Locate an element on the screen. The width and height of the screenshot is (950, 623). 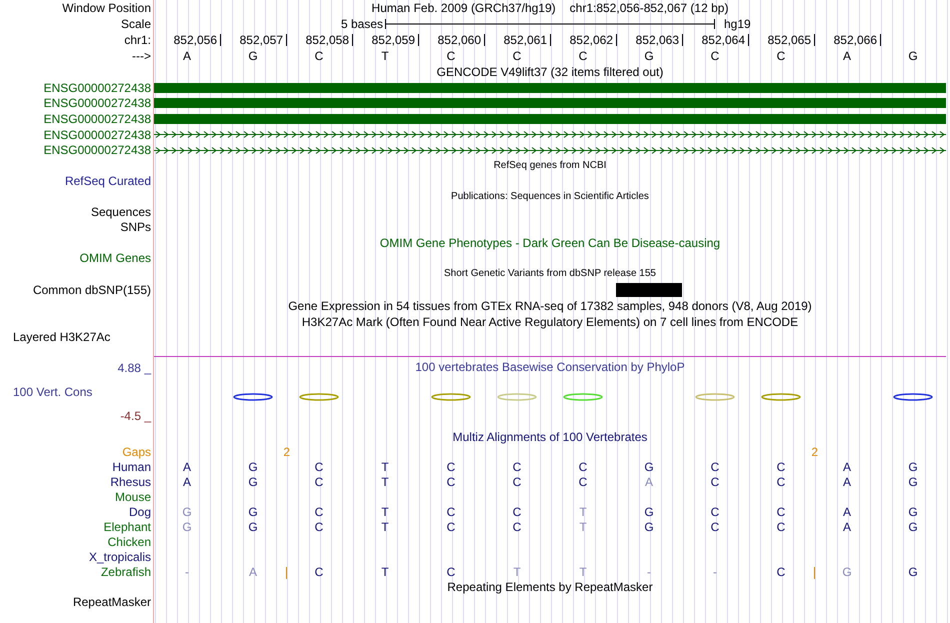
species-label: X_tropicalis is located at coordinates (119, 557).